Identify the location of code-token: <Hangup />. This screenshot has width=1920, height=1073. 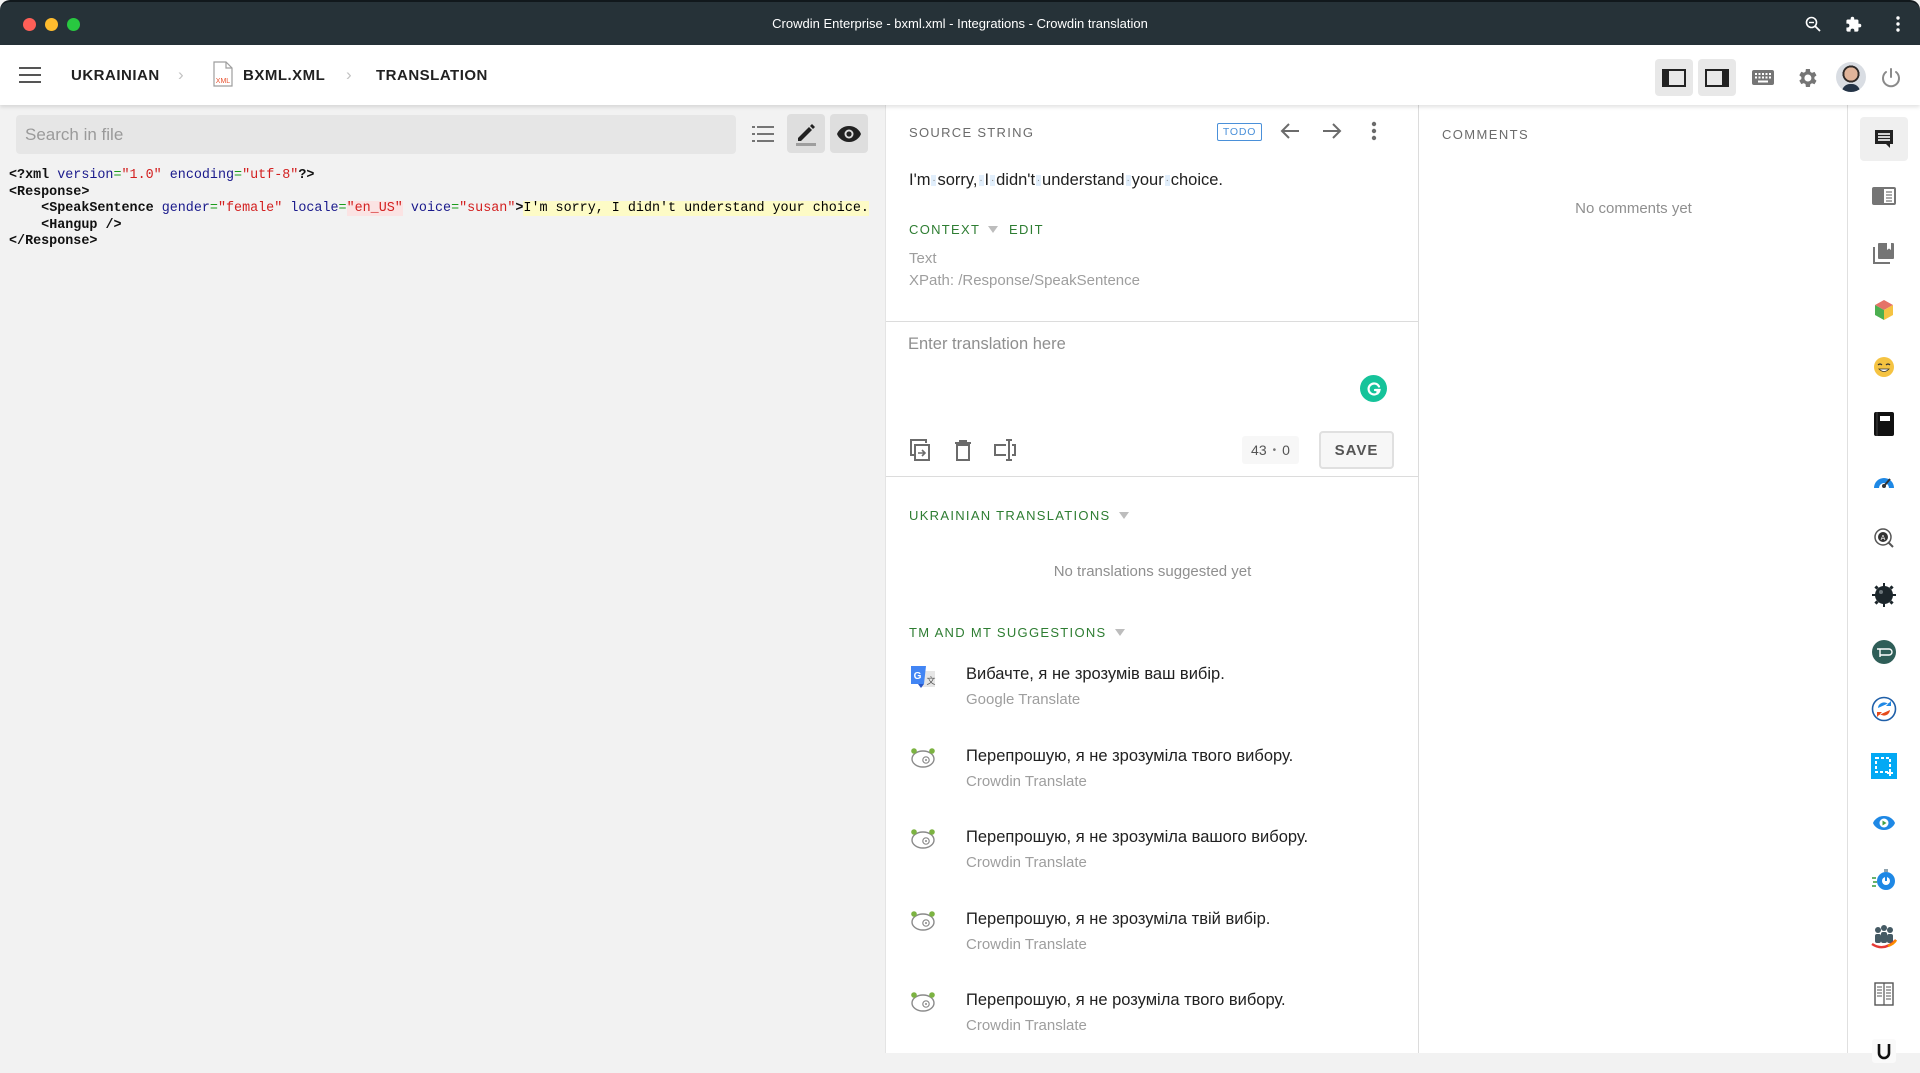
(81, 225).